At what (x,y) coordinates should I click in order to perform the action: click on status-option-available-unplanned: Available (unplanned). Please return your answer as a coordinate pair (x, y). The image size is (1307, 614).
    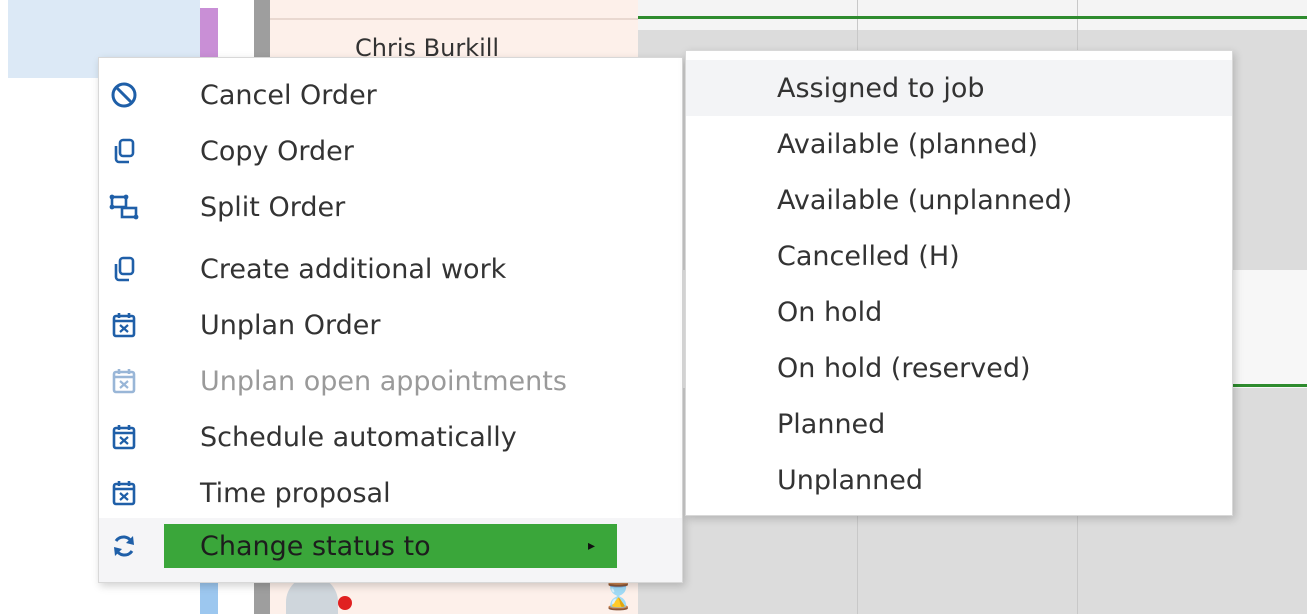
    Looking at the image, I should click on (959, 200).